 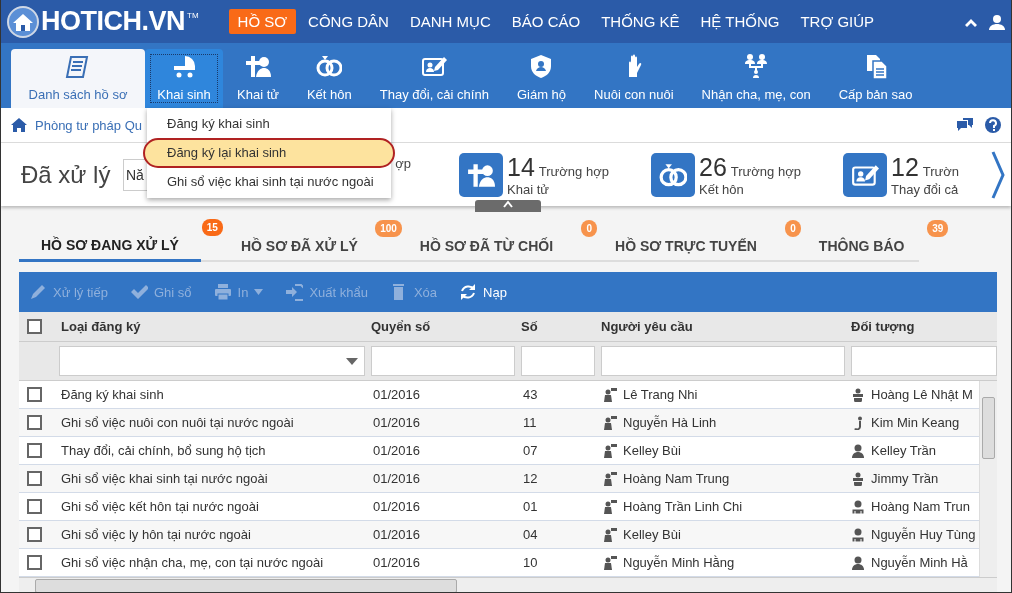 I want to click on table-cell-text: Thay đổi, cải chính, bổ sung hộ tịch, so click(x=163, y=450).